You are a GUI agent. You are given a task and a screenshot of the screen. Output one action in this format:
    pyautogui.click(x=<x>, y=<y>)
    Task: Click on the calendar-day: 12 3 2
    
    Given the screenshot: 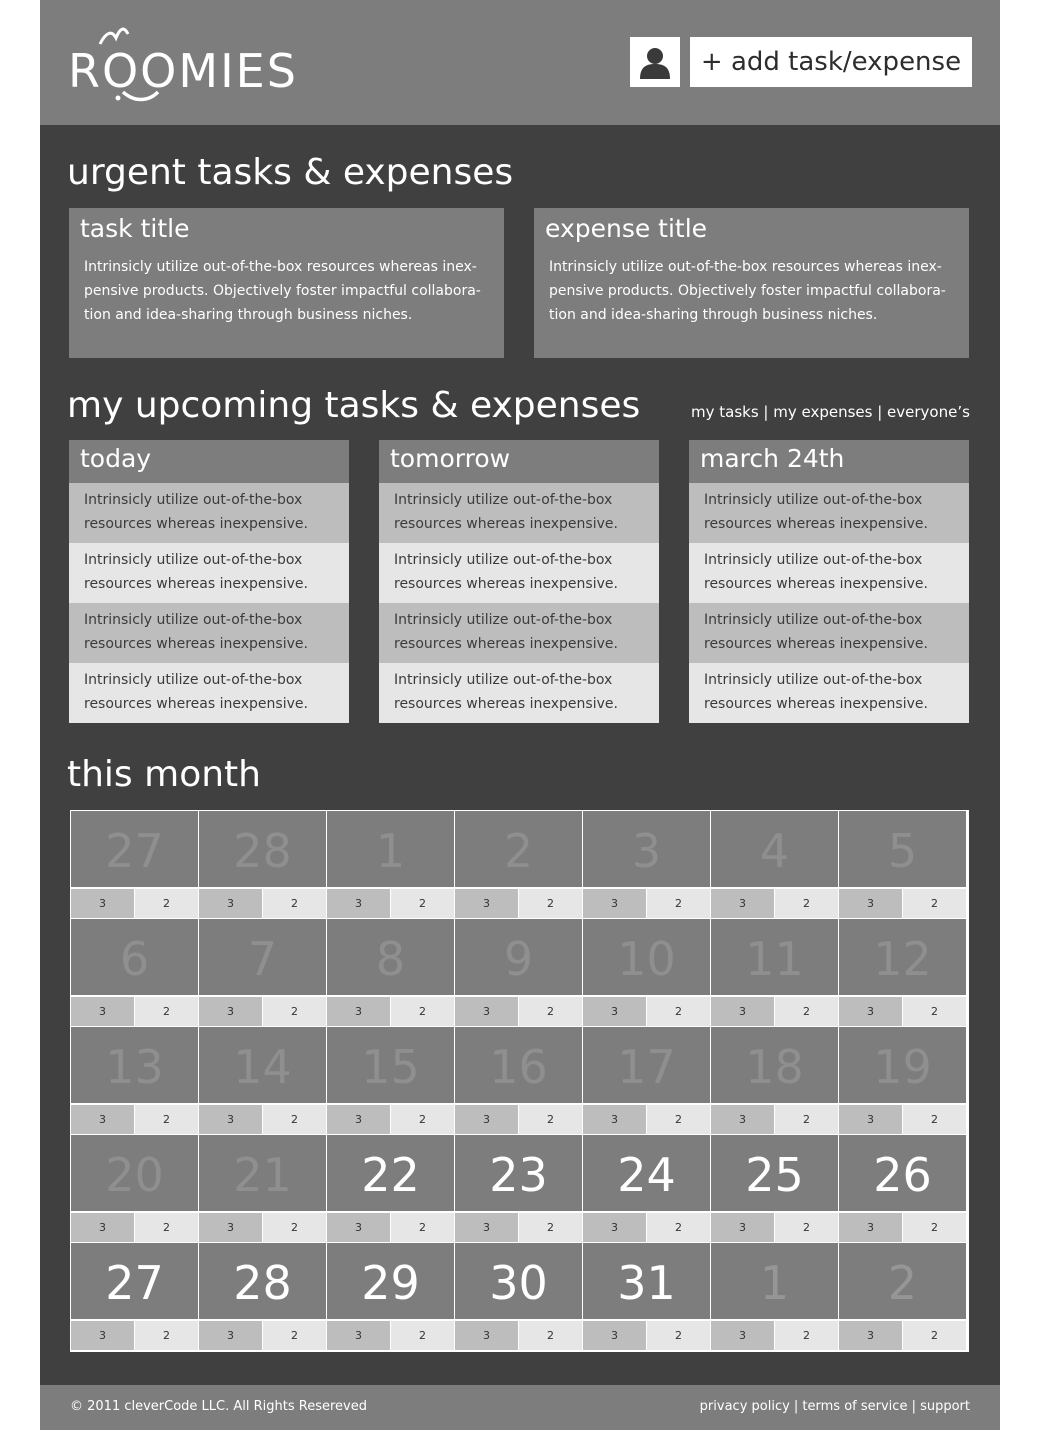 What is the action you would take?
    pyautogui.click(x=902, y=972)
    